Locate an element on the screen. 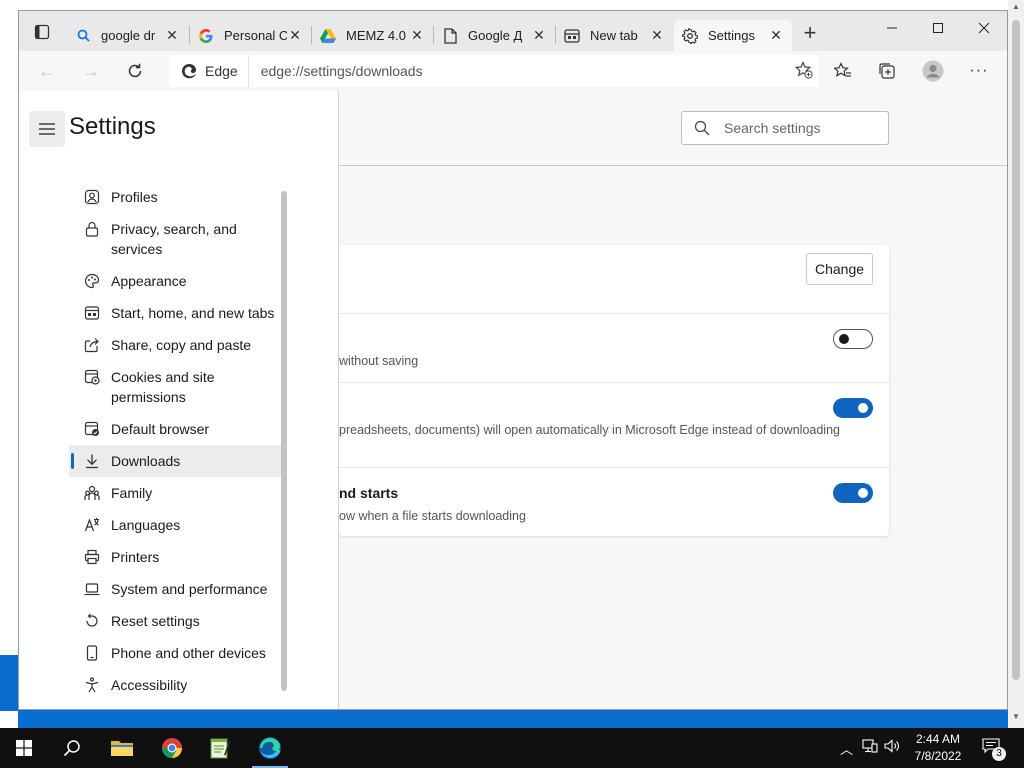 The height and width of the screenshot is (768, 1024). network-icon is located at coordinates (870, 747).